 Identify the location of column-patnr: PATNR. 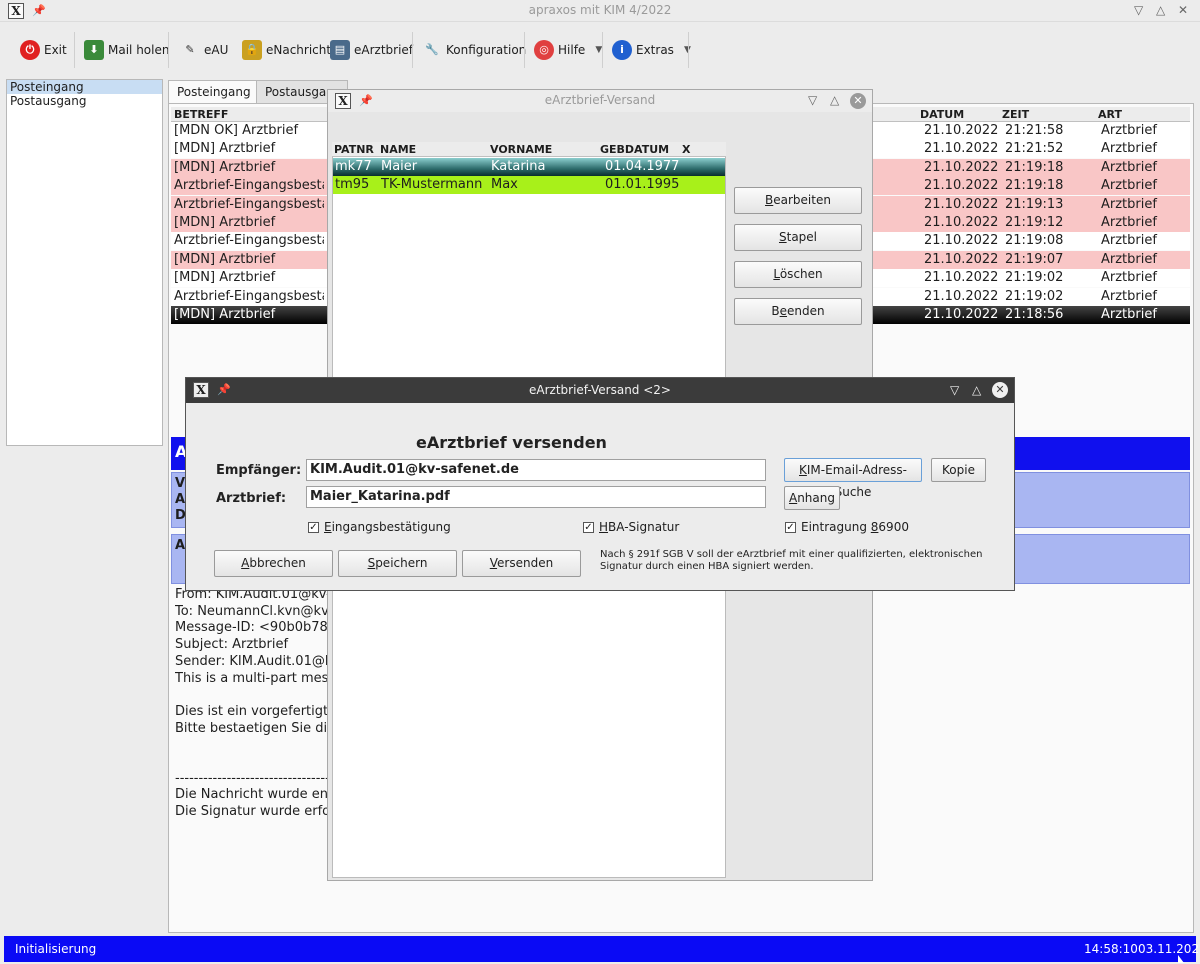
(354, 149).